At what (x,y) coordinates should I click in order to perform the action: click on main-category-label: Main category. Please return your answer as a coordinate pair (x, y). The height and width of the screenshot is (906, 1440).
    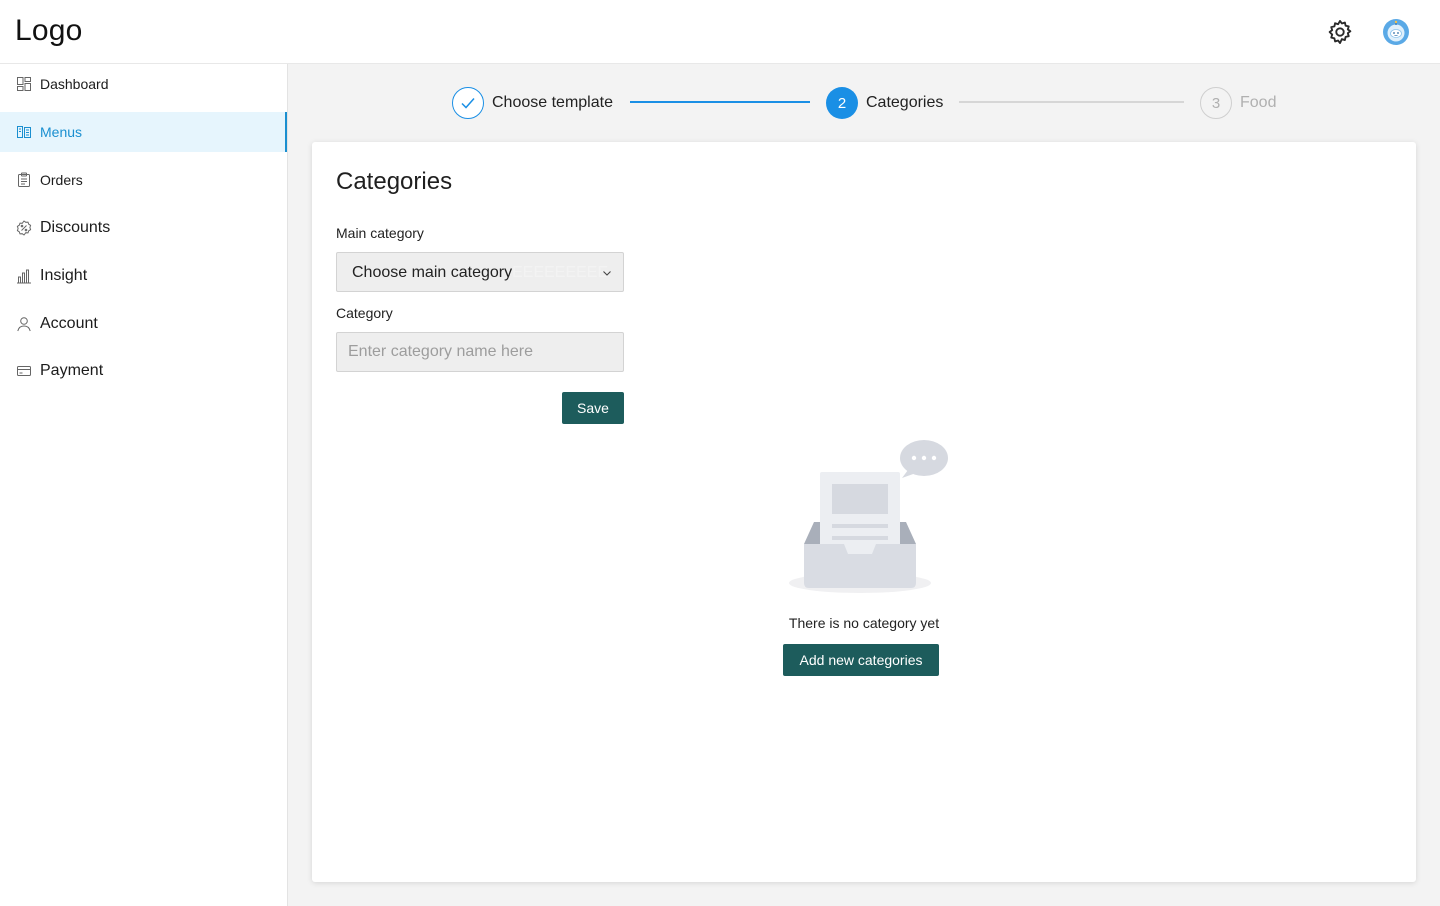
    Looking at the image, I should click on (380, 233).